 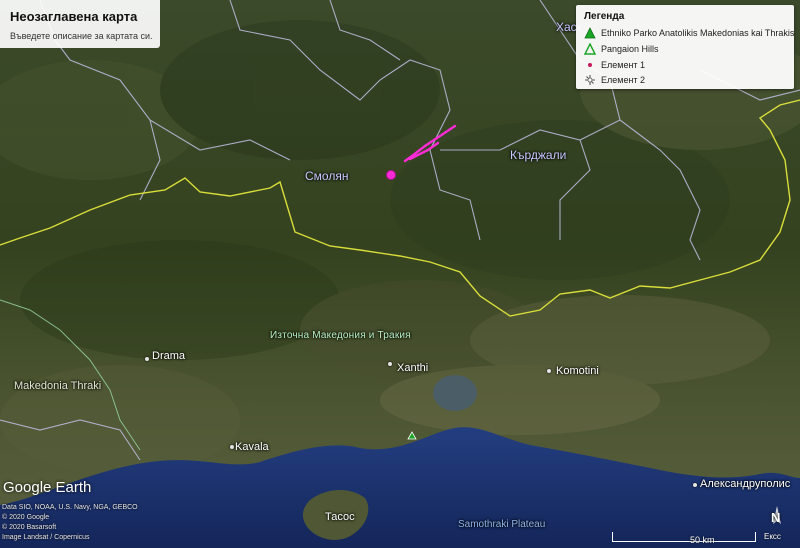 I want to click on place-drama: Drama, so click(x=169, y=356).